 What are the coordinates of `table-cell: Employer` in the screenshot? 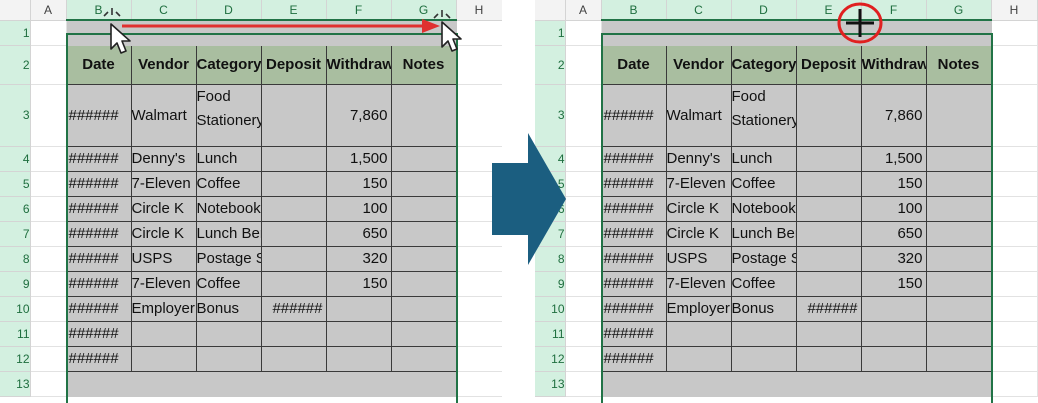 It's located at (698, 308).